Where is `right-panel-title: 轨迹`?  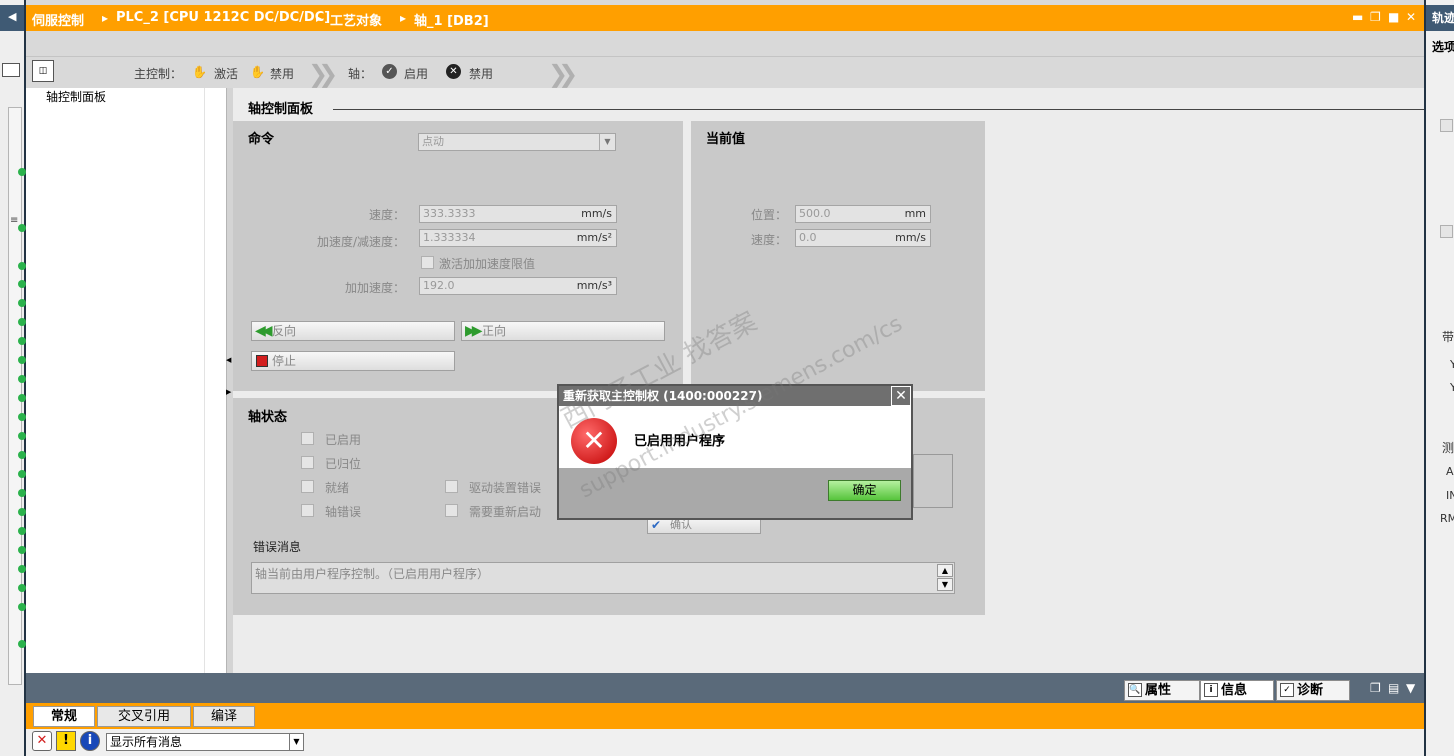
right-panel-title: 轨迹 is located at coordinates (1443, 18).